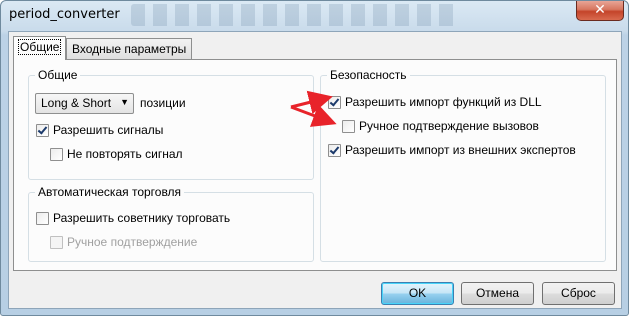  What do you see at coordinates (443, 102) in the screenshot?
I see `allow-dll-import-label: Разрешить импорт функций из DLL` at bounding box center [443, 102].